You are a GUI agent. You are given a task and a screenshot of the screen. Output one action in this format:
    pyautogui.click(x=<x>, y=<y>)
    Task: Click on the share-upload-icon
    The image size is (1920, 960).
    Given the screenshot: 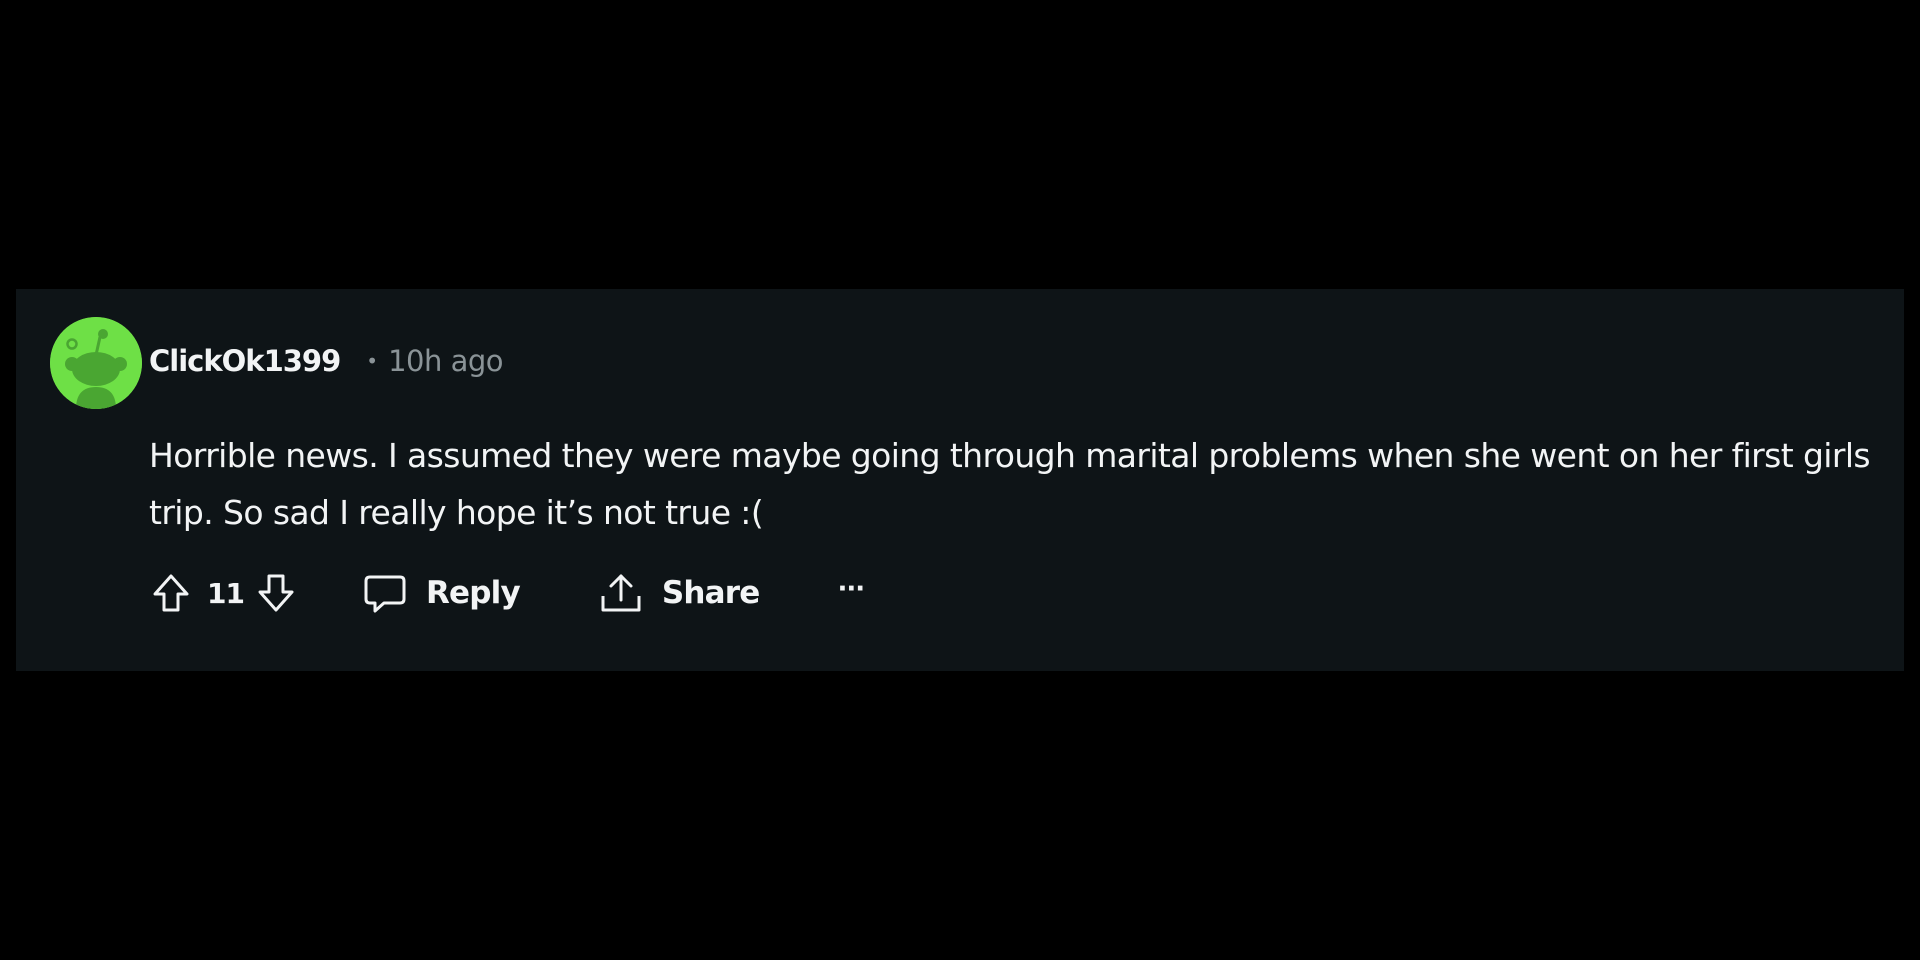 What is the action you would take?
    pyautogui.click(x=621, y=593)
    